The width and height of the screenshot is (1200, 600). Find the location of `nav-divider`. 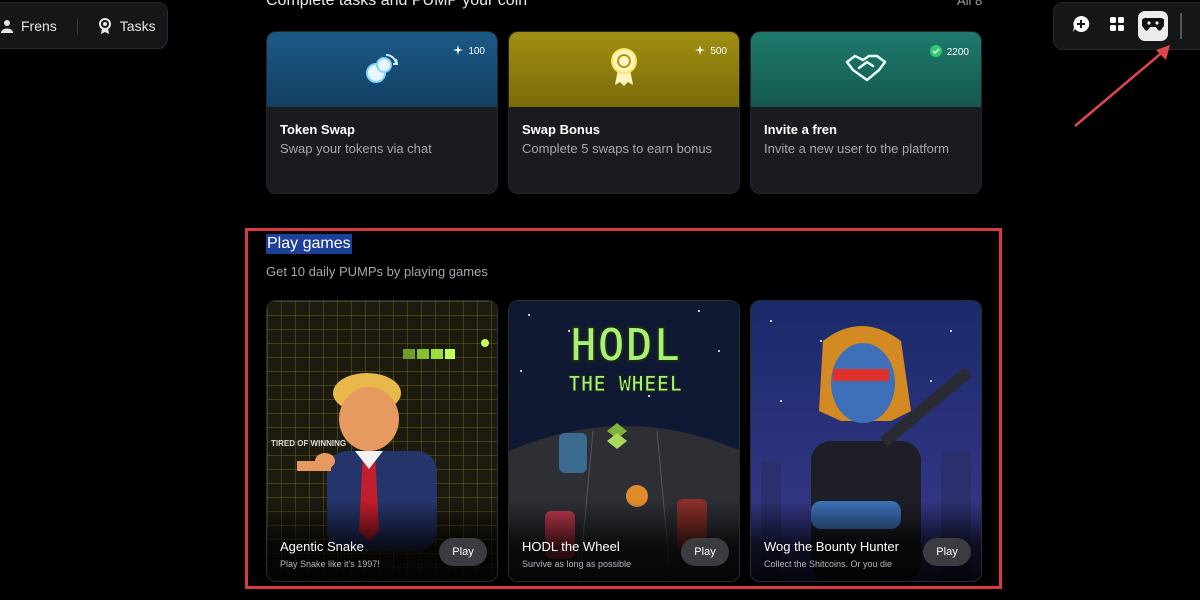

nav-divider is located at coordinates (77, 25).